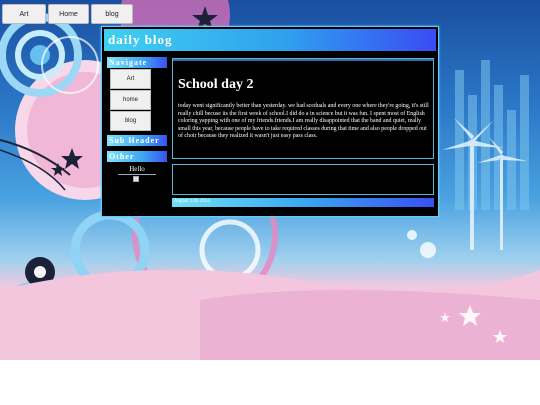  What do you see at coordinates (303, 179) in the screenshot?
I see `comment-box` at bounding box center [303, 179].